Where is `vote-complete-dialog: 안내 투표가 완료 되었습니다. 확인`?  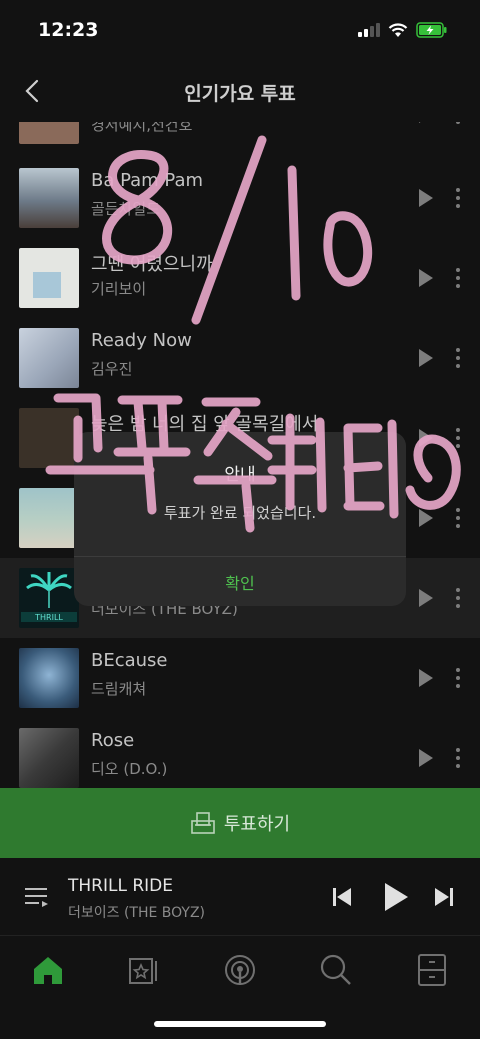
vote-complete-dialog: 안내 투표가 완료 되었습니다. 확인 is located at coordinates (240, 519).